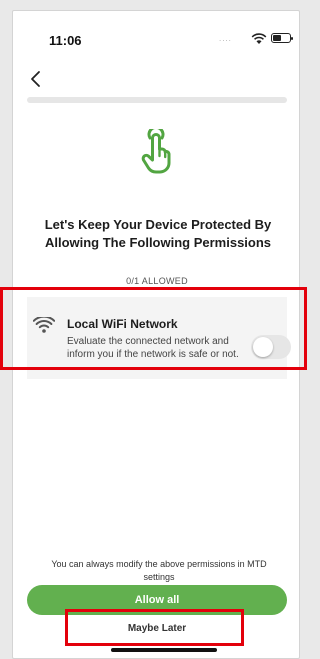  Describe the element at coordinates (164, 650) in the screenshot. I see `home-indicator` at that location.